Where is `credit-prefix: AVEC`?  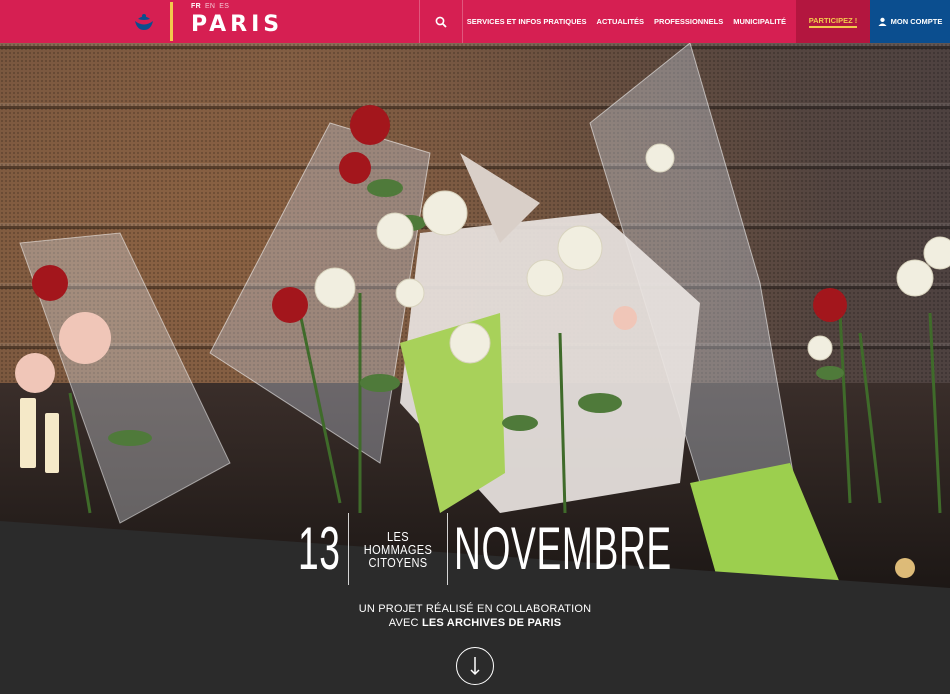
credit-prefix: AVEC is located at coordinates (403, 623).